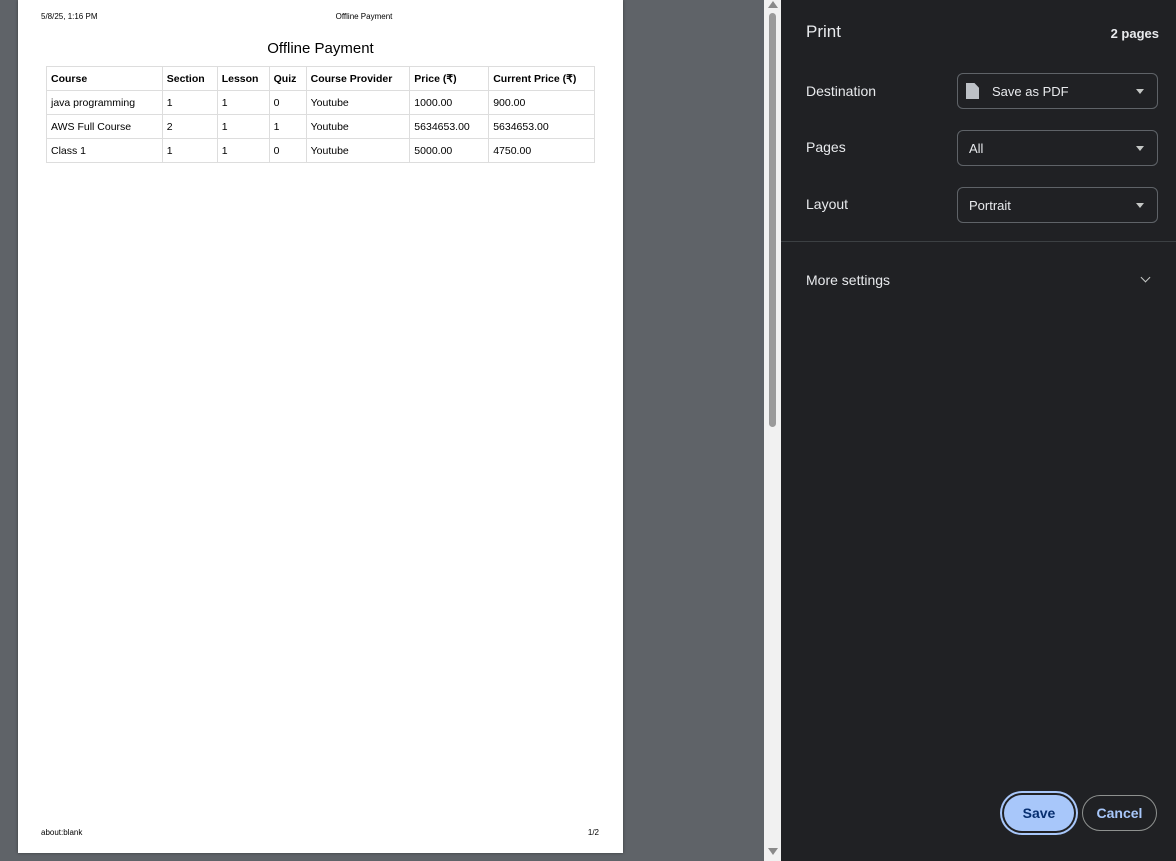  Describe the element at coordinates (976, 148) in the screenshot. I see `pages-value: All` at that location.